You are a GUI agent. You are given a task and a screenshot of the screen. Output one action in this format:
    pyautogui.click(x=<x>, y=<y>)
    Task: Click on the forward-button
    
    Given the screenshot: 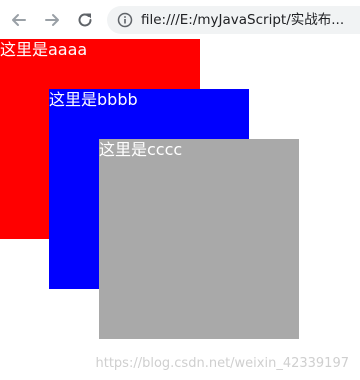 What is the action you would take?
    pyautogui.click(x=52, y=20)
    